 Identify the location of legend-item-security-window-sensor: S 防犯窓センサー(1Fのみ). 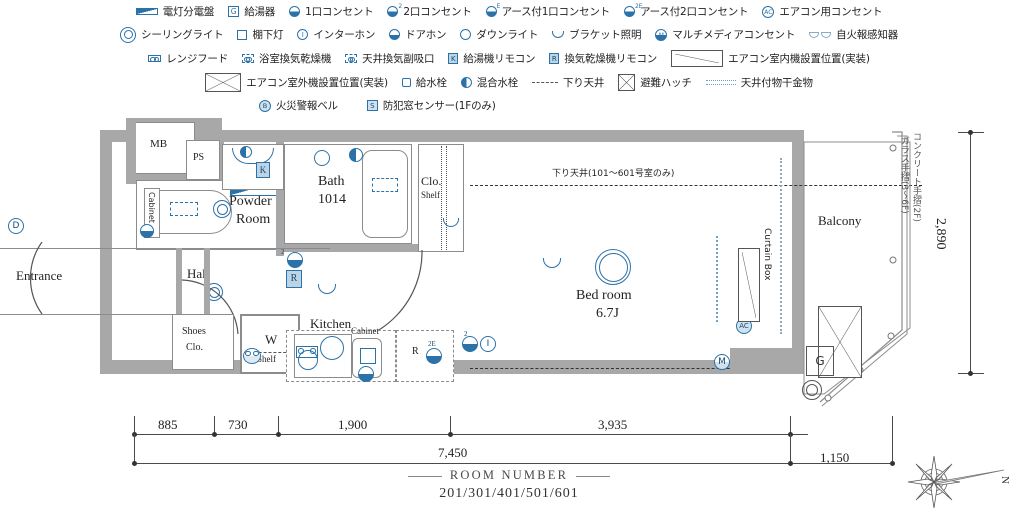
(431, 105).